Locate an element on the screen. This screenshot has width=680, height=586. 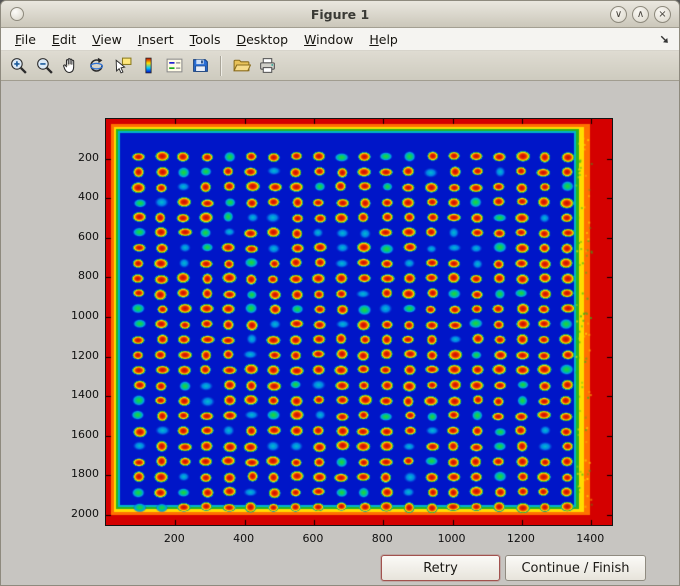
print-figure-button is located at coordinates (267, 66).